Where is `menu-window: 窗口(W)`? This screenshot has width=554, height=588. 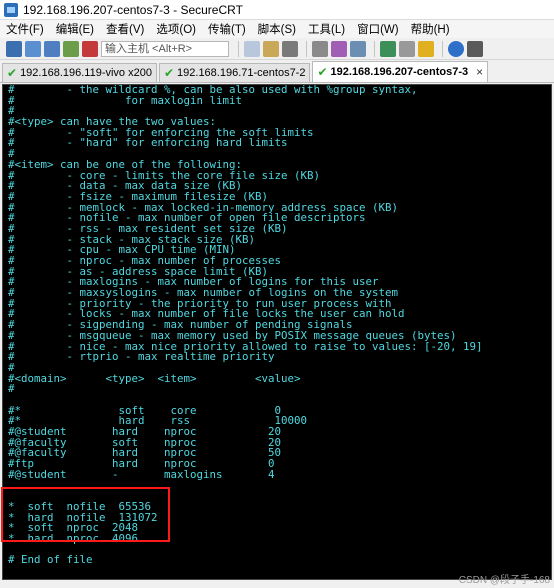 menu-window: 窗口(W) is located at coordinates (378, 29).